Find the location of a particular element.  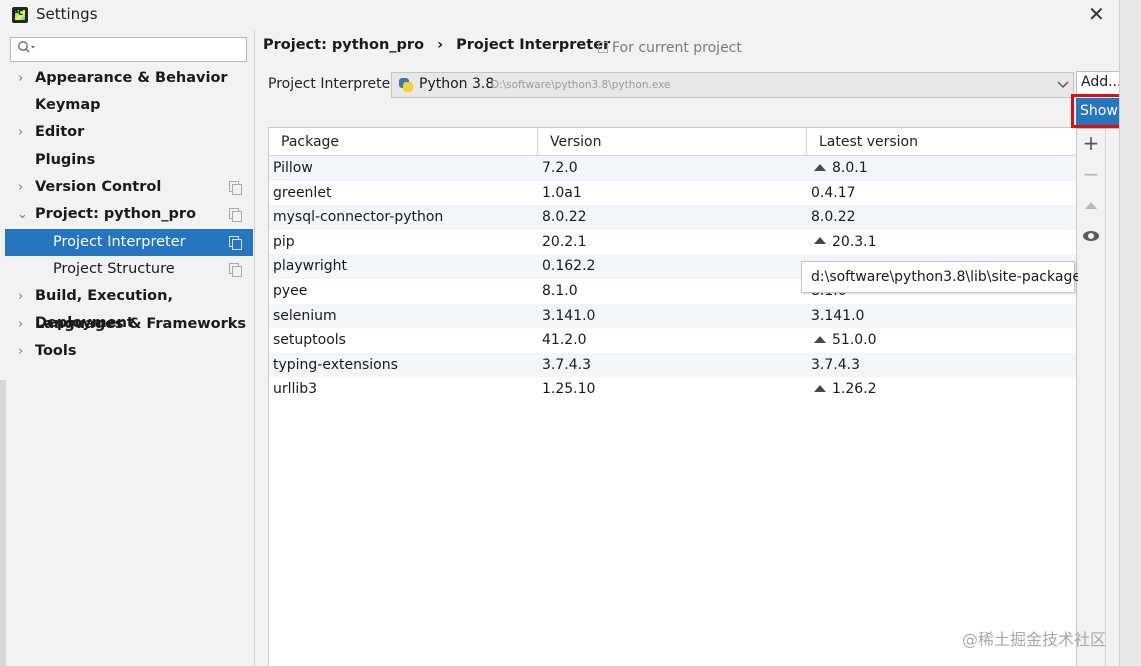

version-cell: 41.2.0 is located at coordinates (564, 340).